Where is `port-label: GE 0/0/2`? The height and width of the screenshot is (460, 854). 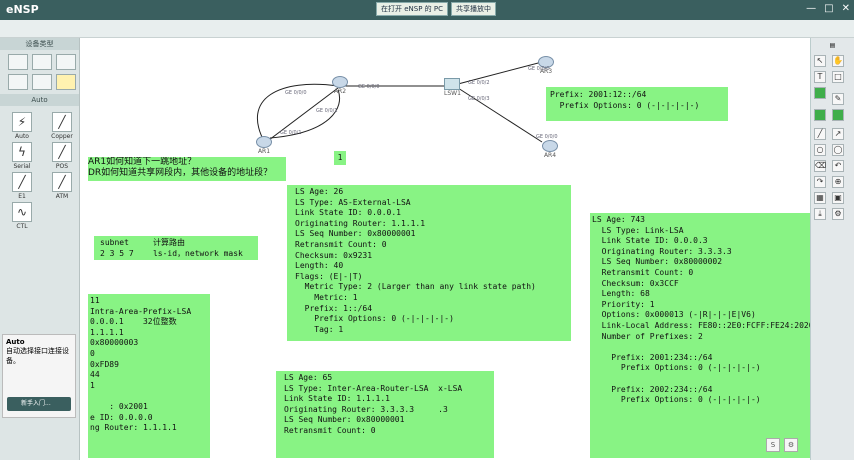
port-label: GE 0/0/2 is located at coordinates (479, 83).